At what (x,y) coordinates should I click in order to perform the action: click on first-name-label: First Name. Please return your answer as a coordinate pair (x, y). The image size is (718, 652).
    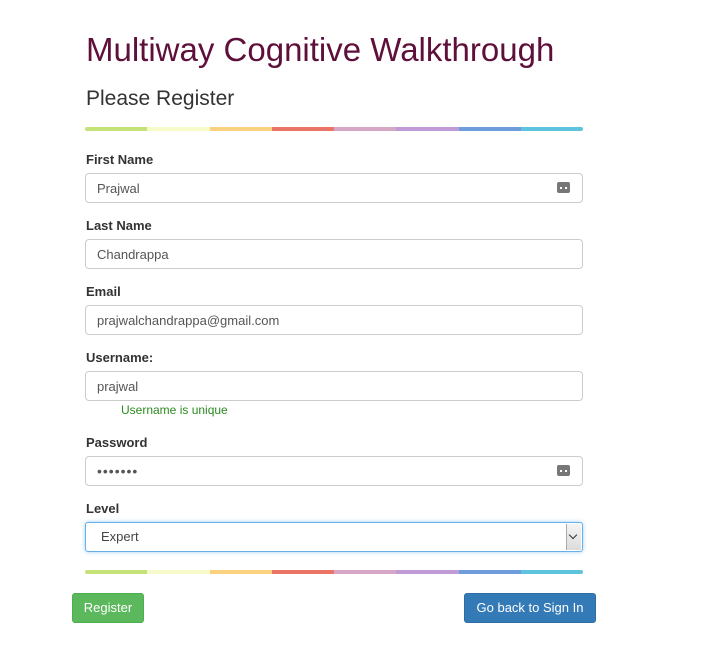
    Looking at the image, I should click on (120, 159).